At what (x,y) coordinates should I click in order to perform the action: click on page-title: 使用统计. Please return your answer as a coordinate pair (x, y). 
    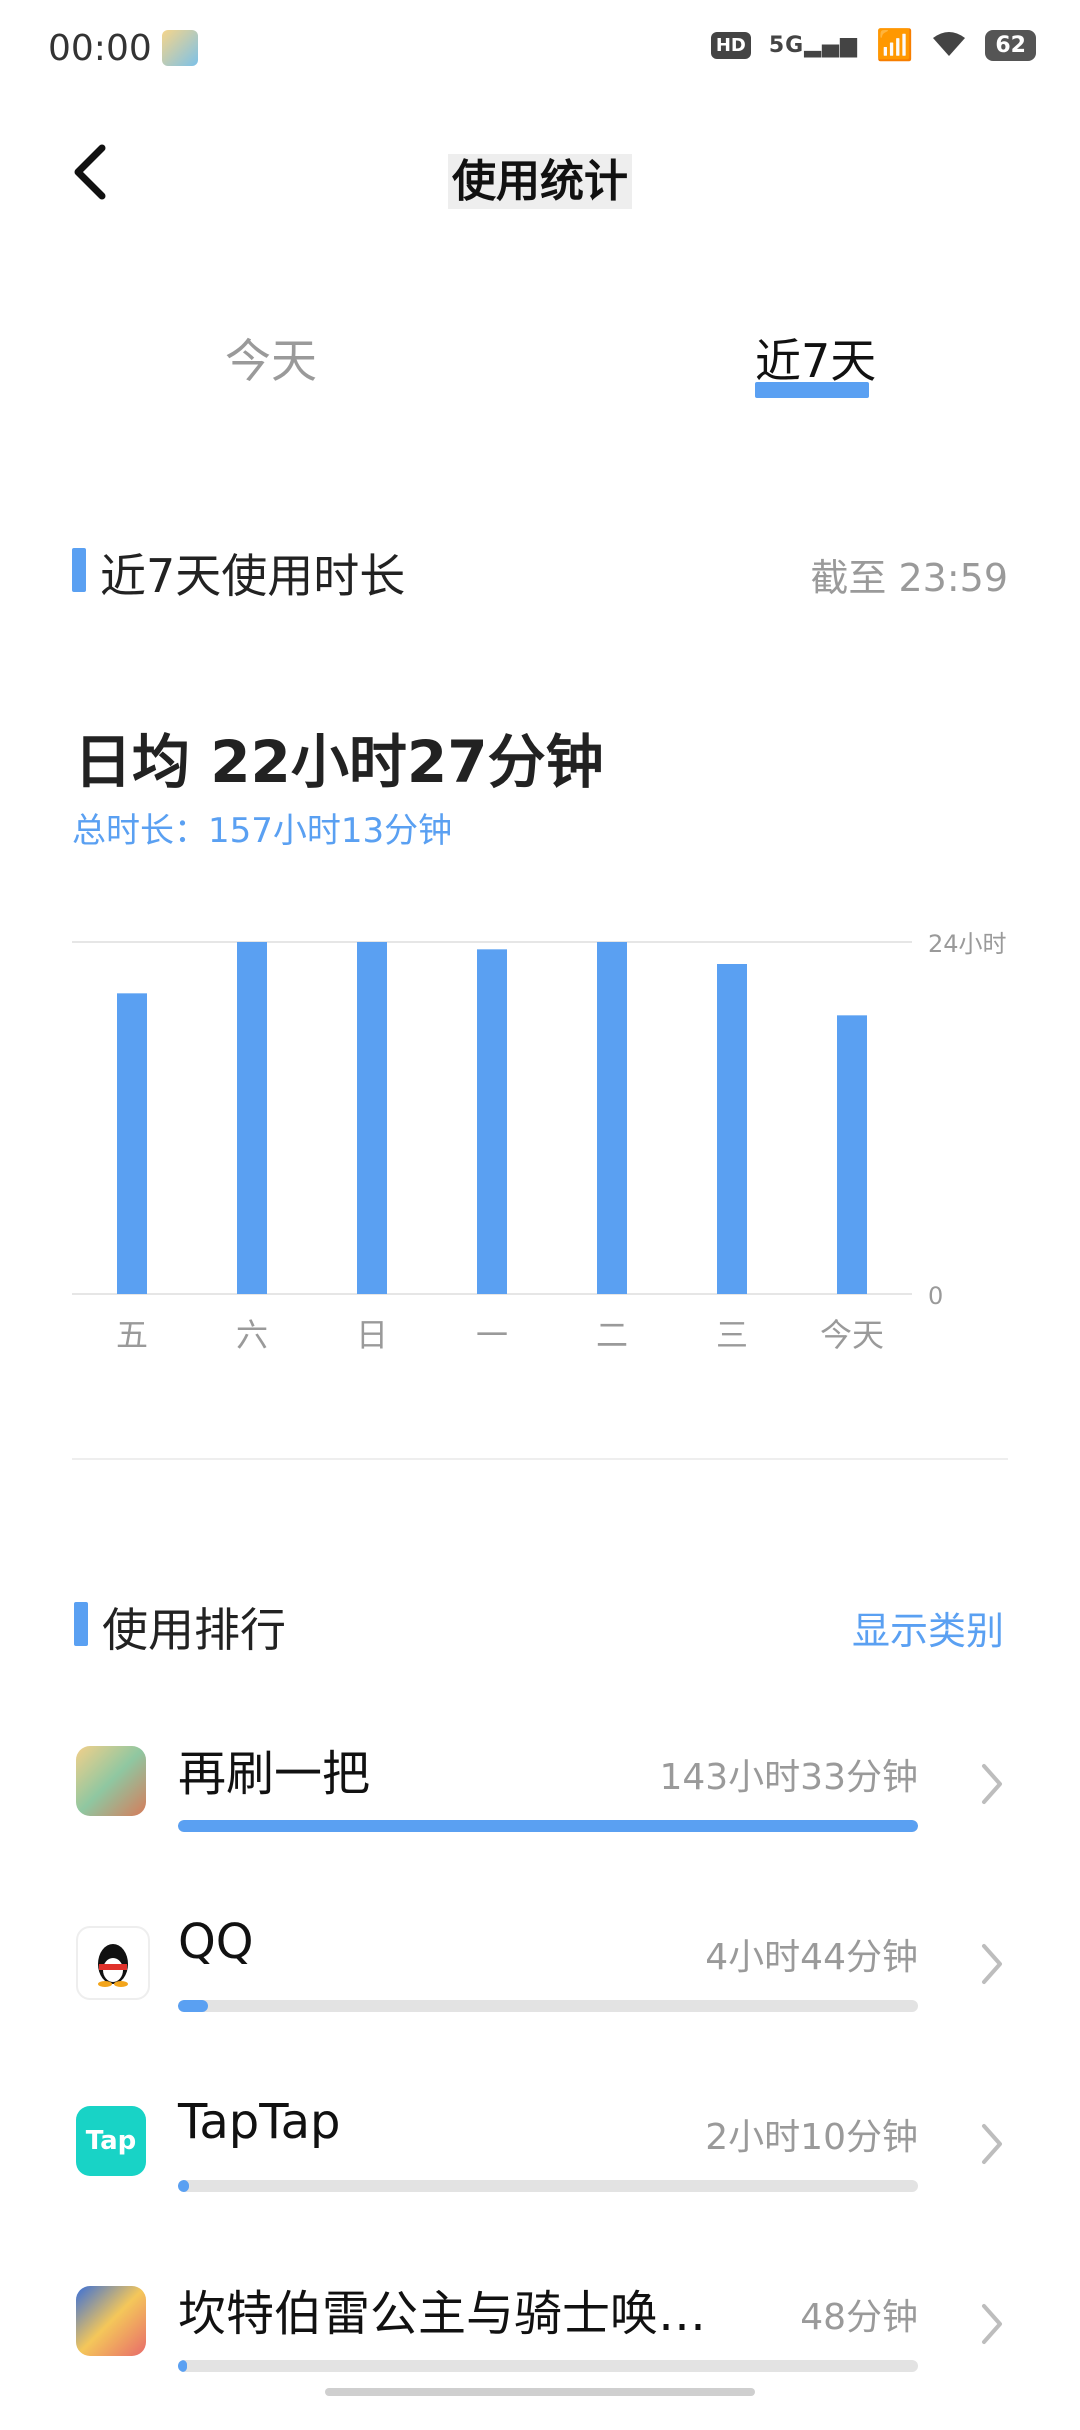
    Looking at the image, I should click on (540, 177).